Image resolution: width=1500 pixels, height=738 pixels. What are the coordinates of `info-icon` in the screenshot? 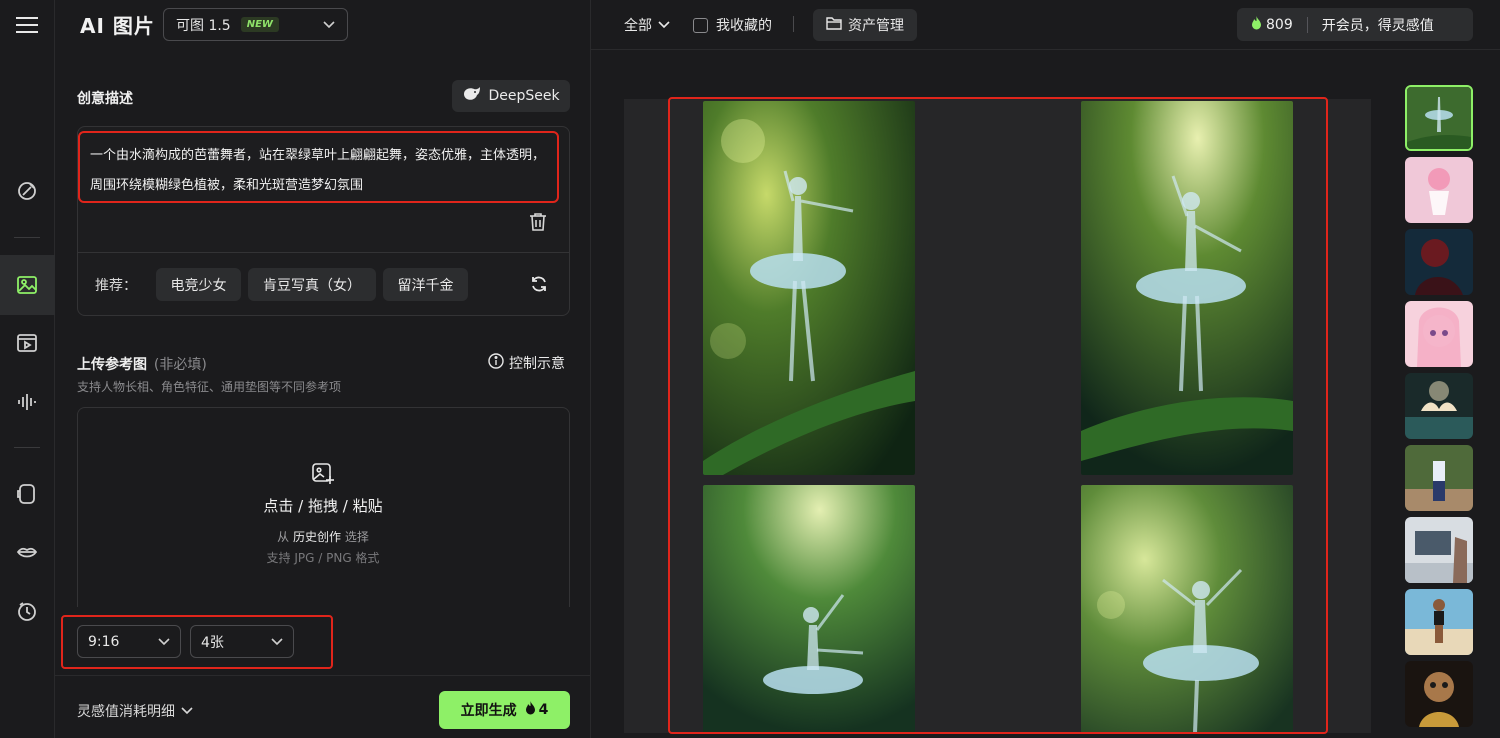 It's located at (496, 363).